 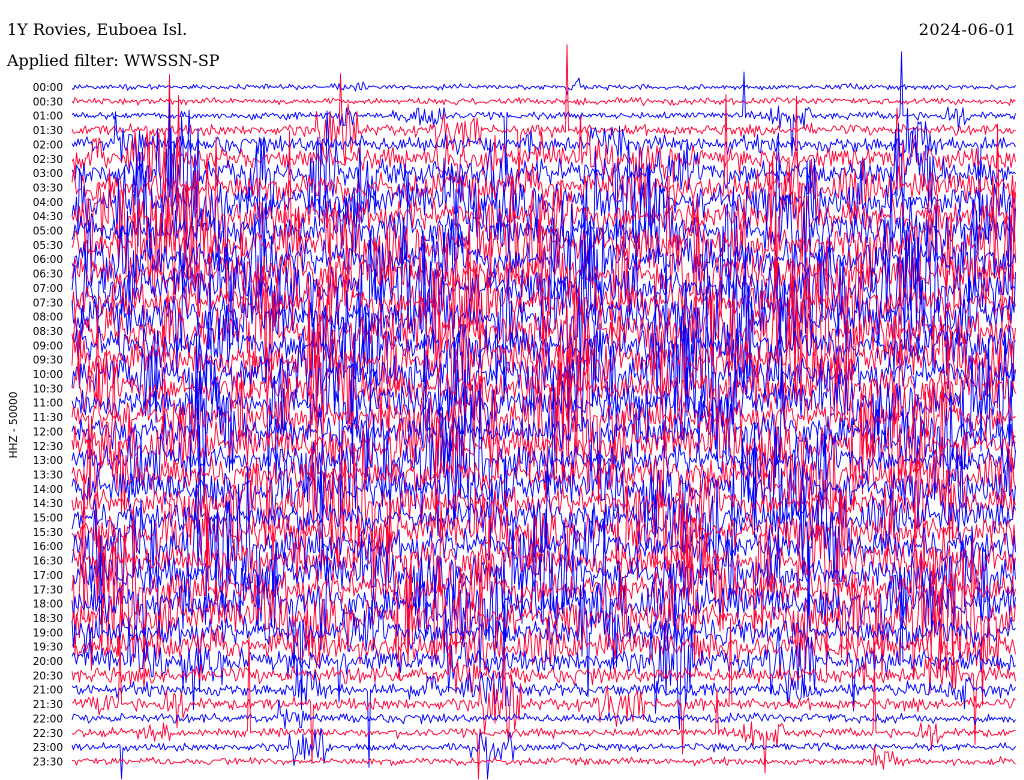 I want to click on time-tick-label: 20:00, so click(x=48, y=662).